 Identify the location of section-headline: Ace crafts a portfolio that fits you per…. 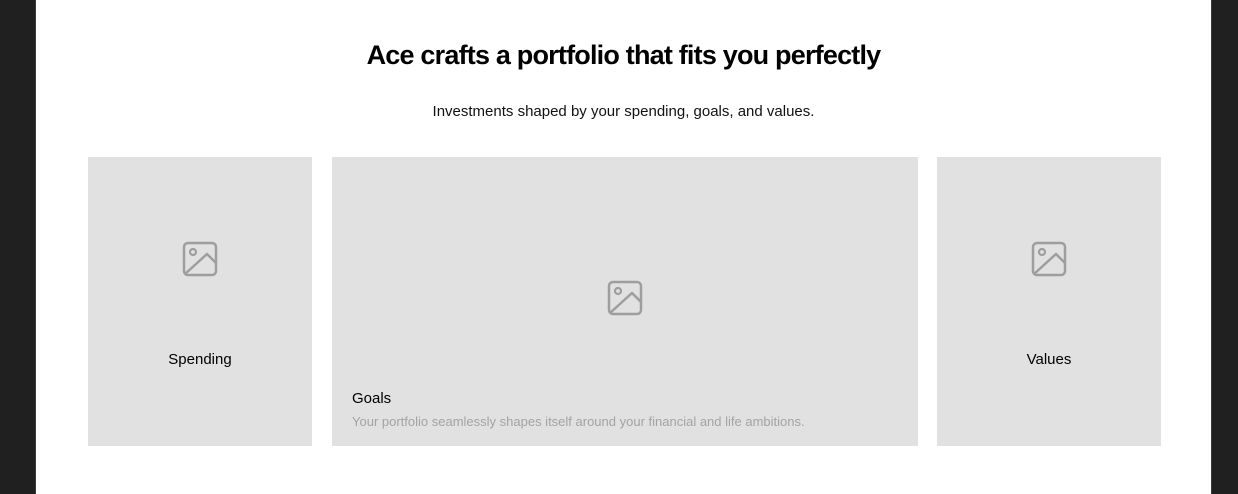
(624, 55).